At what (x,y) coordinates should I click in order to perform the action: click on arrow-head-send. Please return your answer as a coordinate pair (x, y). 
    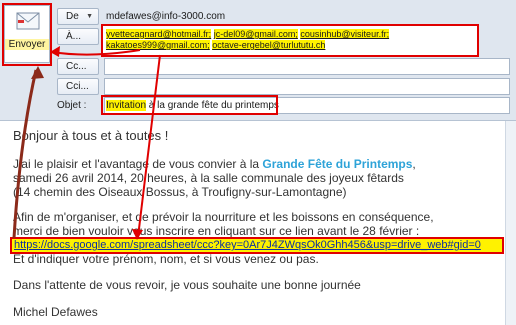
    Looking at the image, I should click on (55, 51).